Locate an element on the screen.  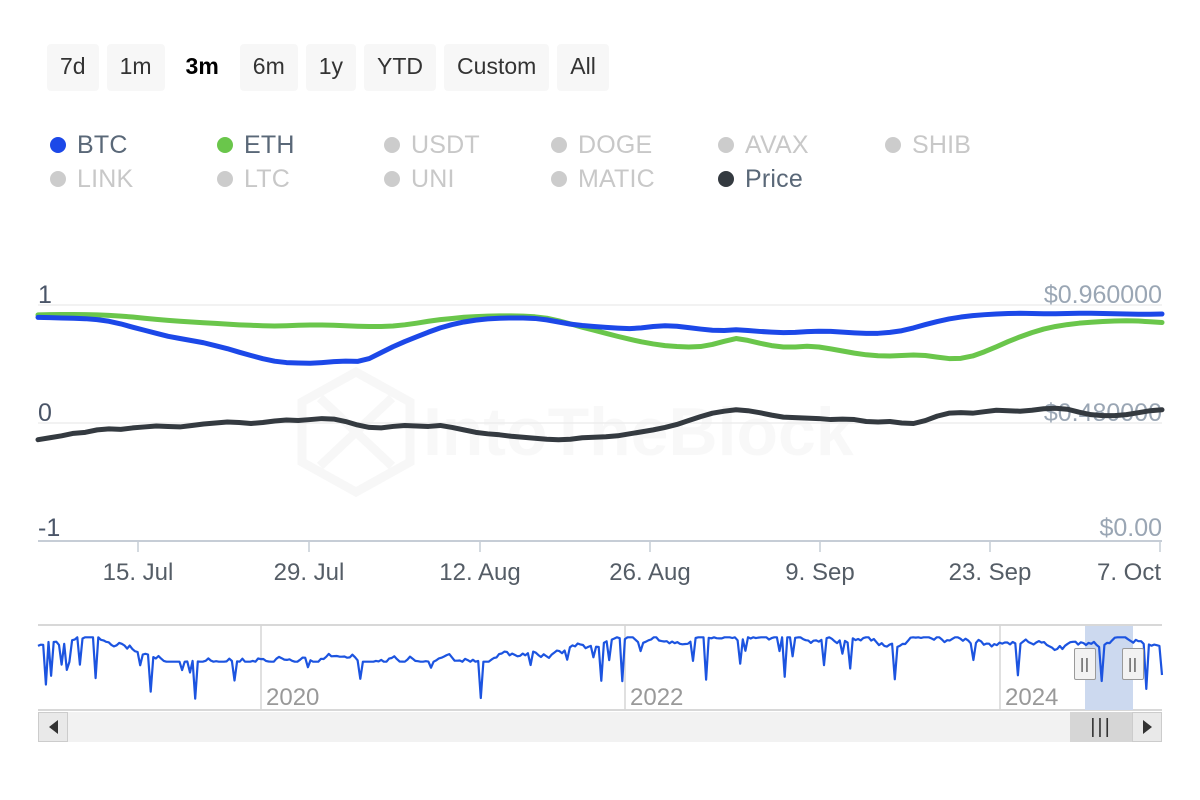
scrollbar-left-arrow-button is located at coordinates (53, 727).